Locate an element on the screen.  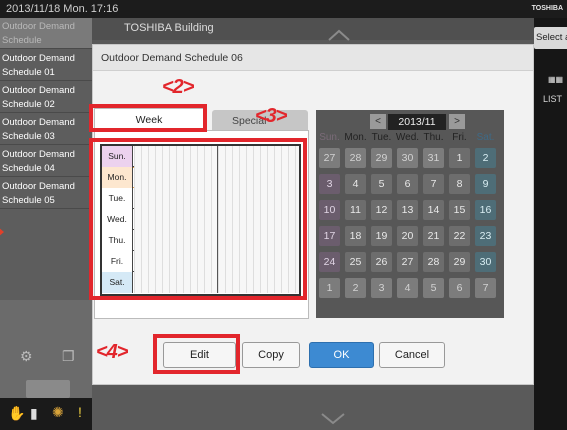
calendar-day-cell: 25 is located at coordinates (355, 262).